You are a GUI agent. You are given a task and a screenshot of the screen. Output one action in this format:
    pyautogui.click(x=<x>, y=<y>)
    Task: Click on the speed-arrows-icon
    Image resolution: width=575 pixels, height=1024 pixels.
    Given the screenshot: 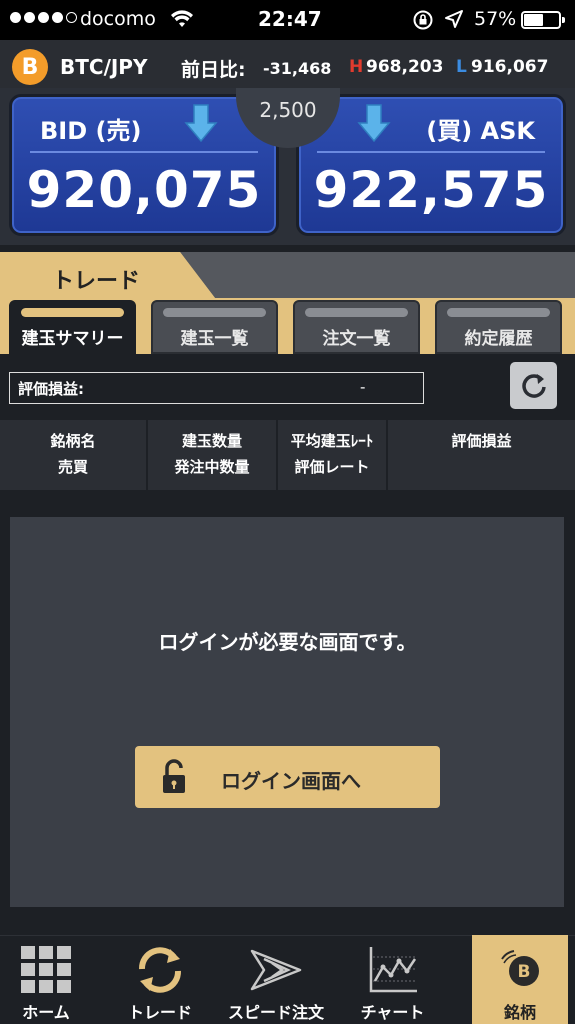 What is the action you would take?
    pyautogui.click(x=276, y=970)
    